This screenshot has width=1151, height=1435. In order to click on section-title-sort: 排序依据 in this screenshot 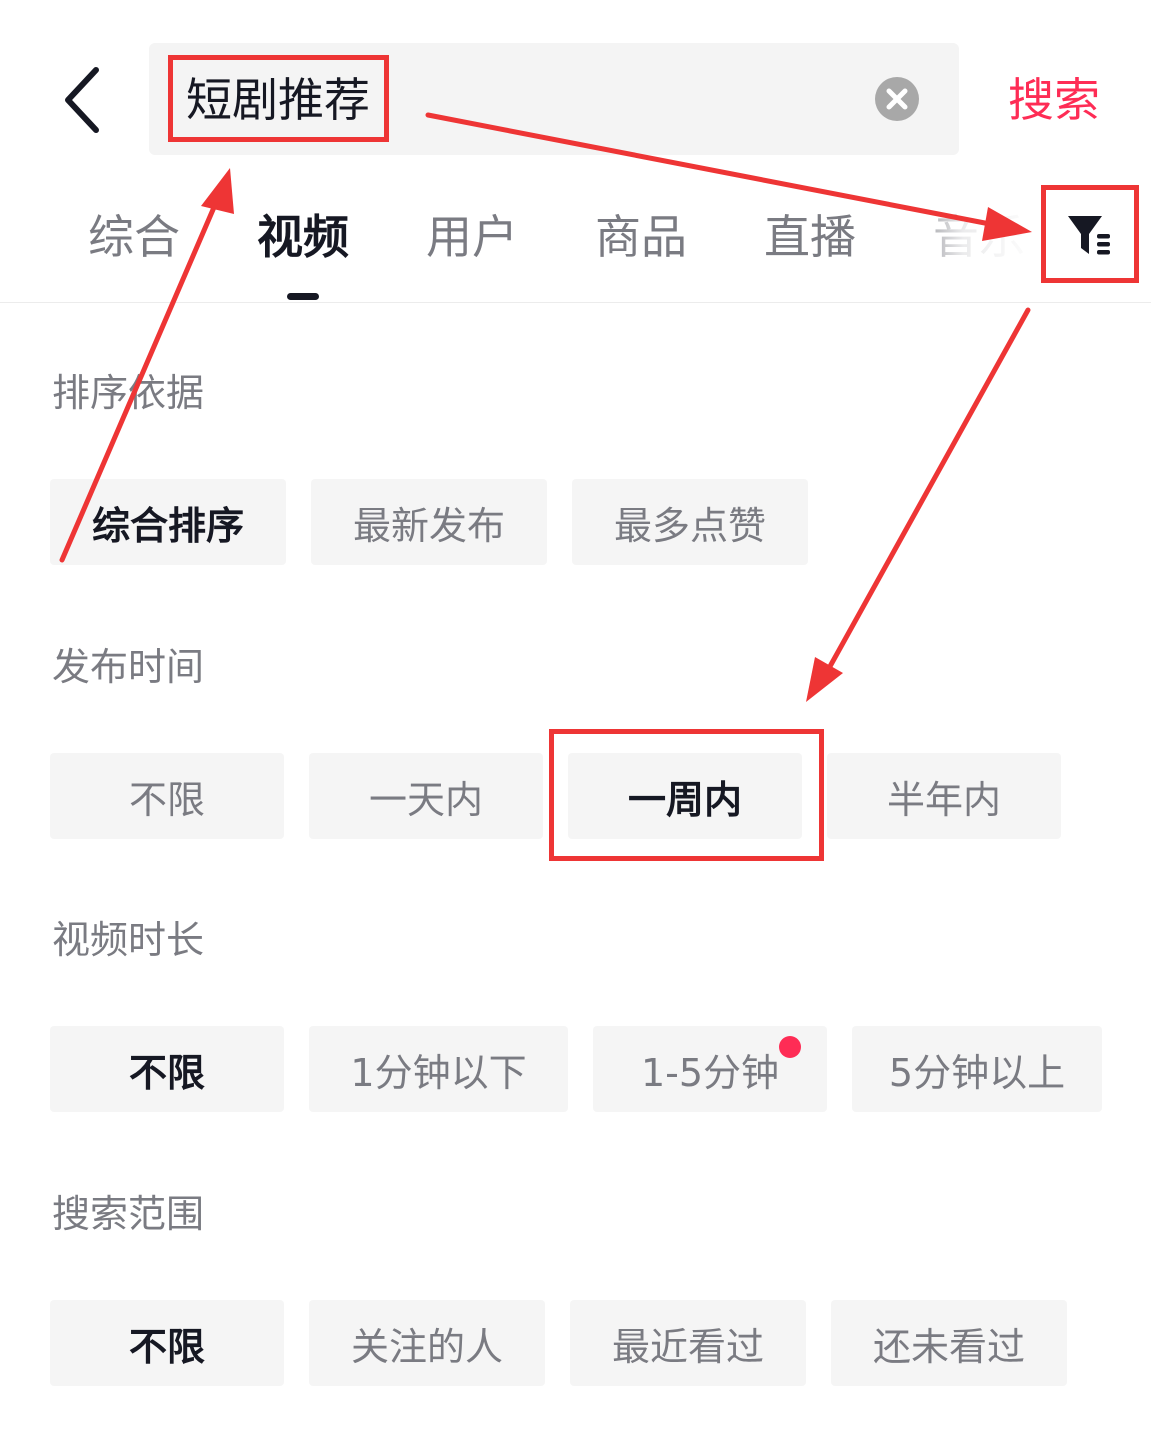, I will do `click(128, 393)`.